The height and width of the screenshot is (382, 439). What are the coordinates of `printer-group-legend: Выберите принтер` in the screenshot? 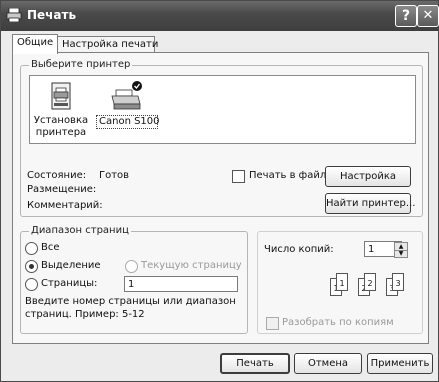 It's located at (81, 64).